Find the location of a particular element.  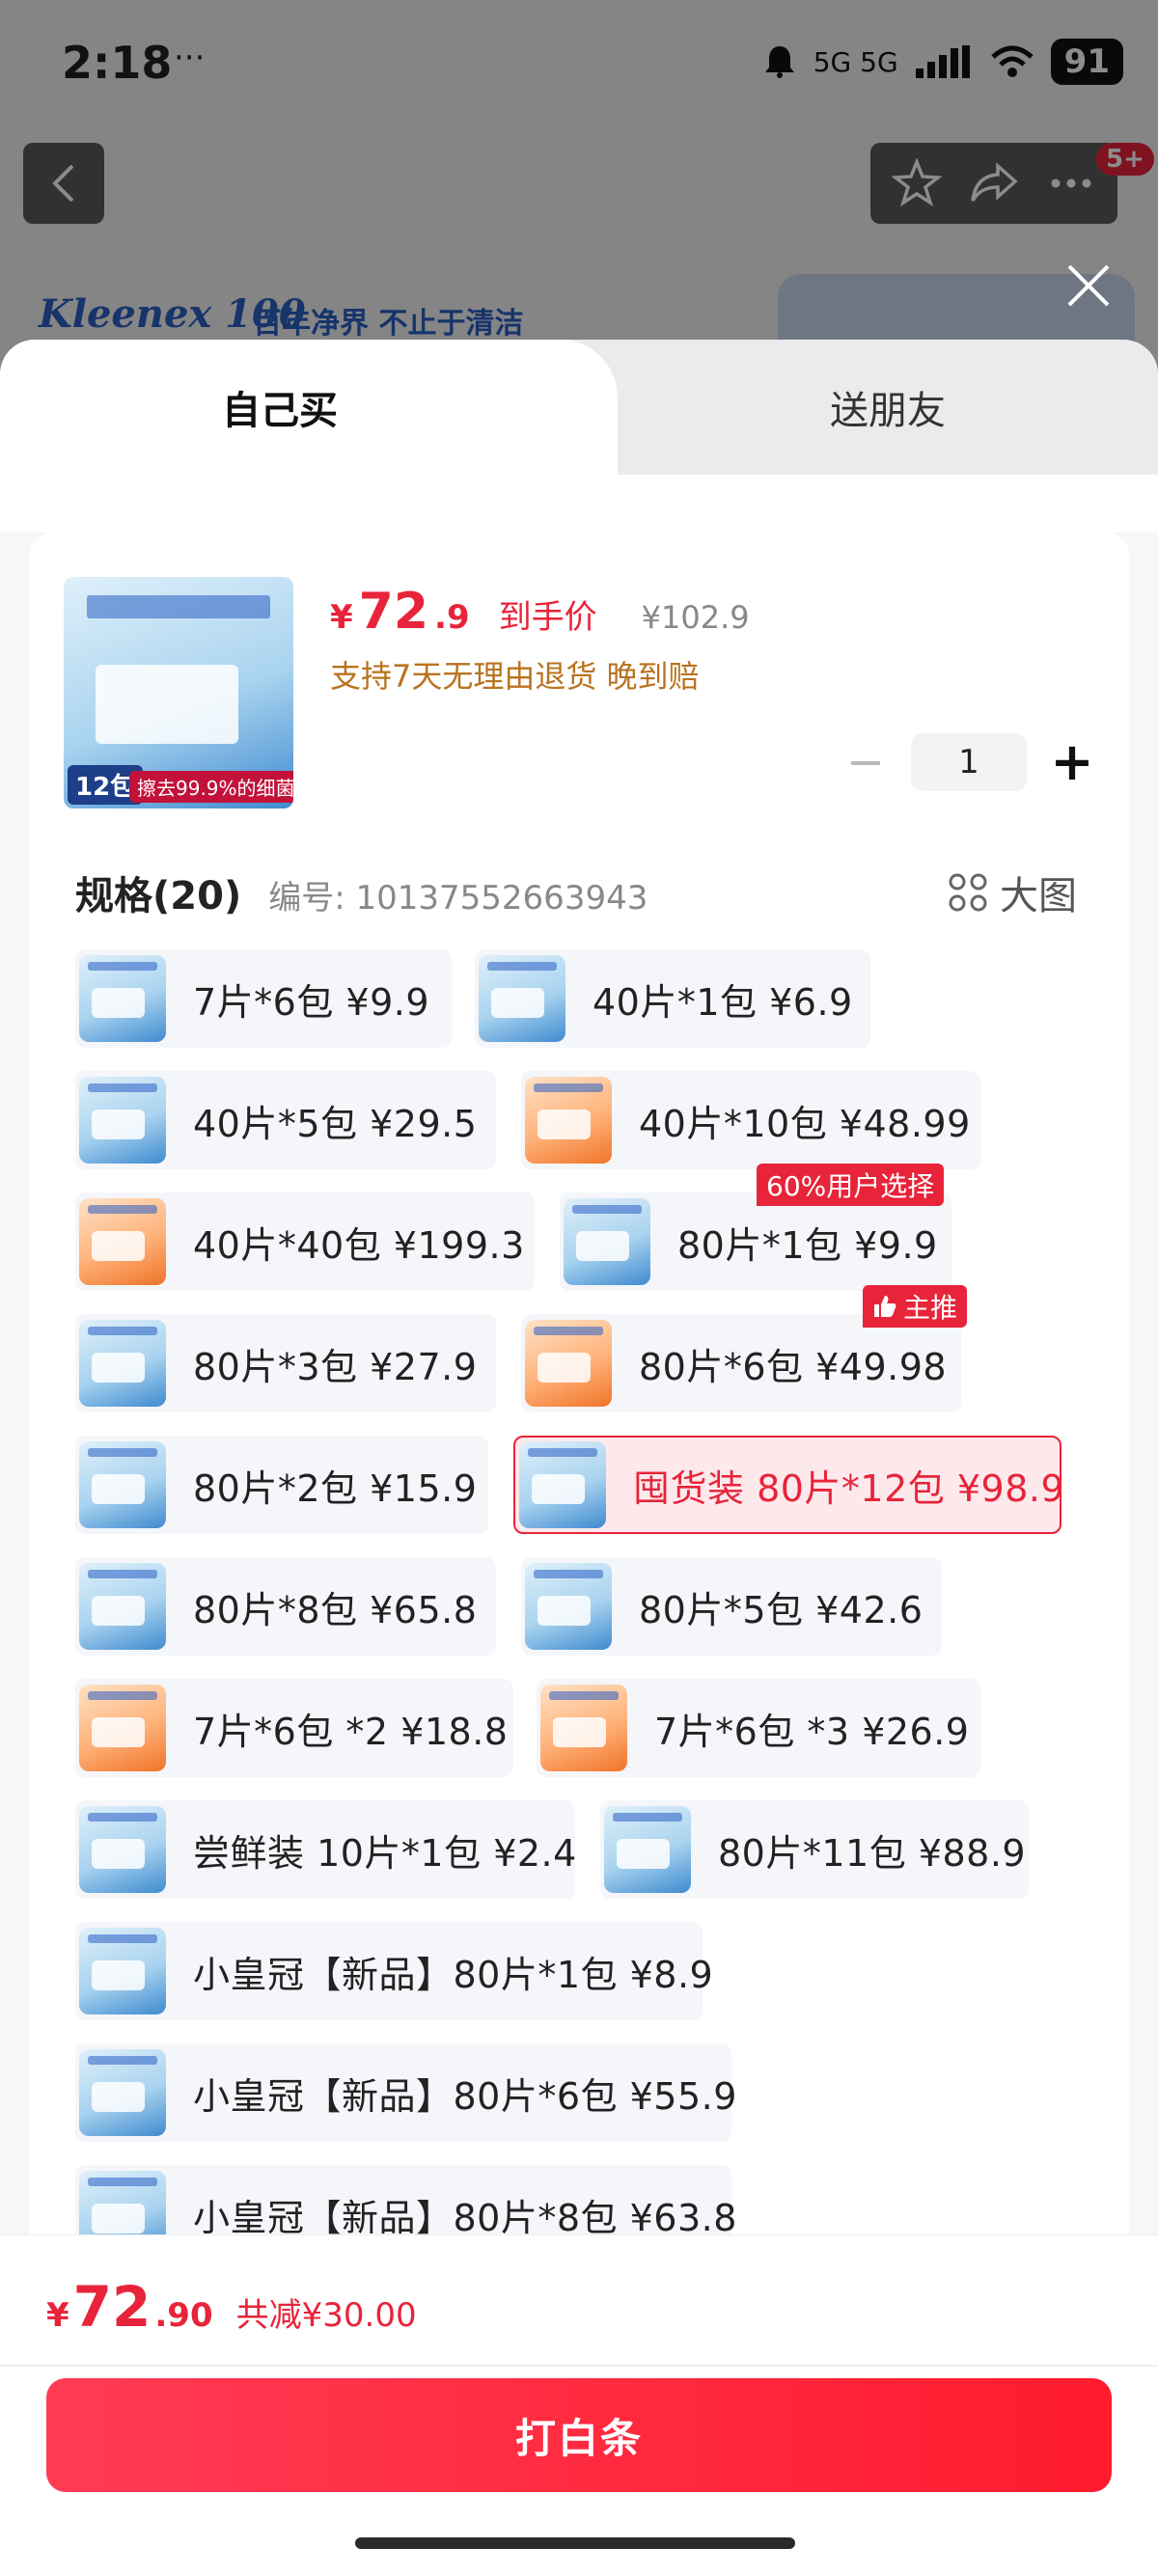

spec-option: 40片*5包 ¥29.5 is located at coordinates (285, 1120).